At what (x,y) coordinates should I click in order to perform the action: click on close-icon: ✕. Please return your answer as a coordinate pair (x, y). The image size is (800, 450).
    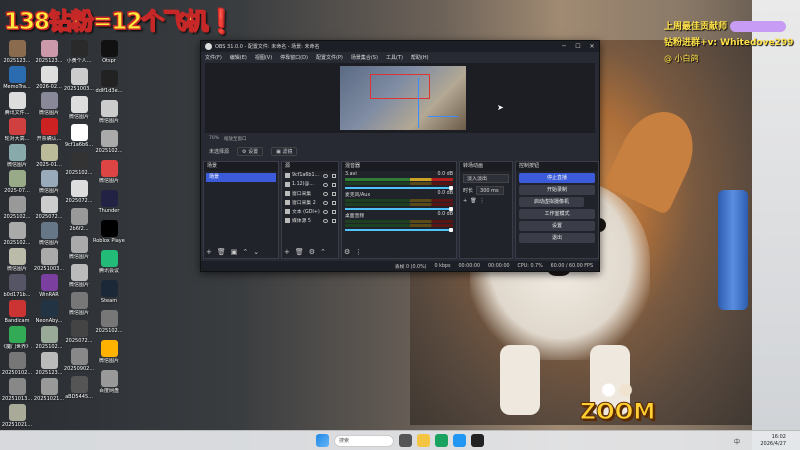
    Looking at the image, I should click on (592, 46).